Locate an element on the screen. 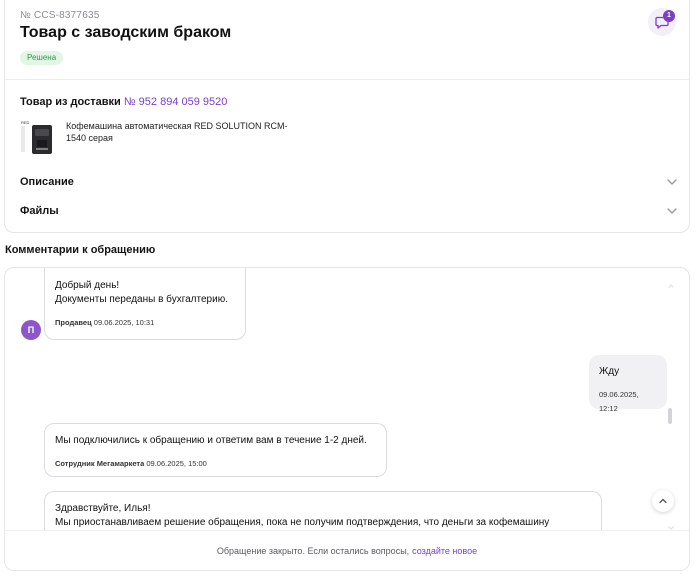 Image resolution: width=700 pixels, height=582 pixels. comment-text-line: Здравствуйте, Илья! is located at coordinates (103, 508).